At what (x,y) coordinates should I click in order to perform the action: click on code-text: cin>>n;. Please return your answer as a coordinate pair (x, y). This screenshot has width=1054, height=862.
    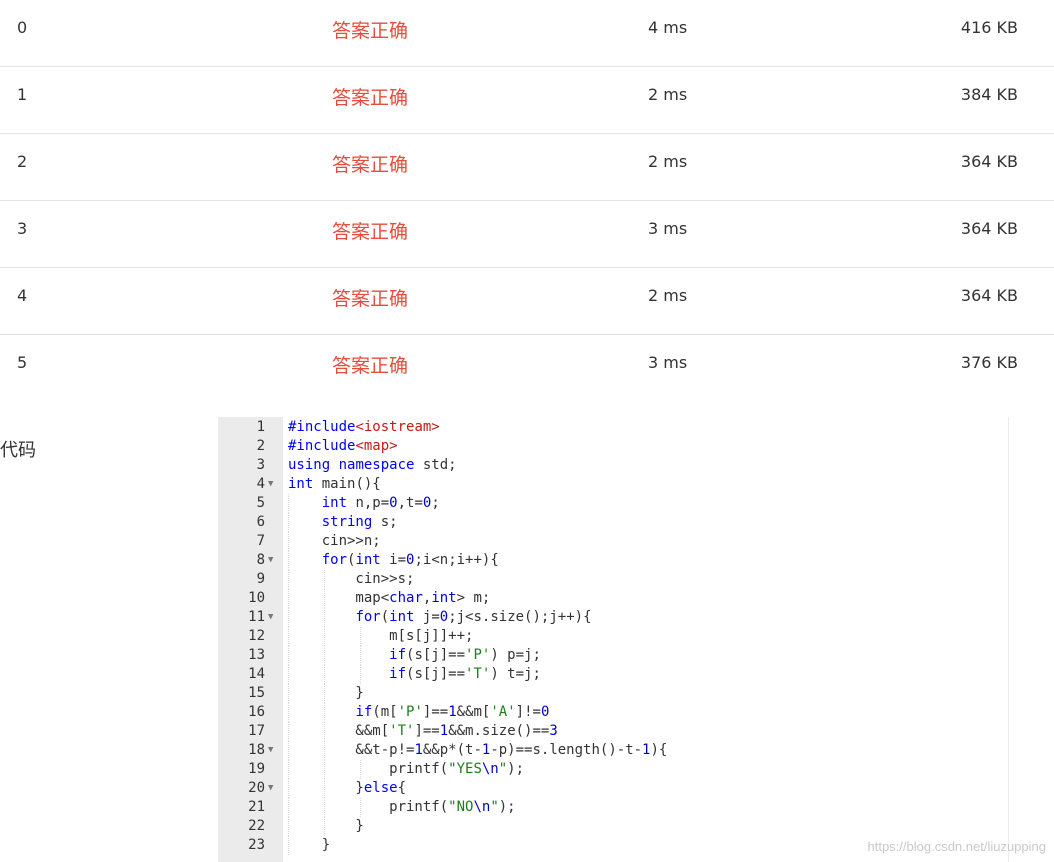
    Looking at the image, I should click on (334, 541).